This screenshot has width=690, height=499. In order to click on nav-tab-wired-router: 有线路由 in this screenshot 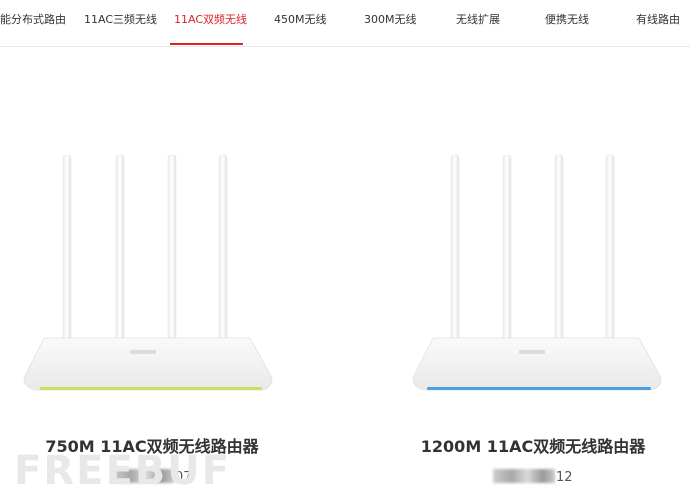, I will do `click(658, 22)`.